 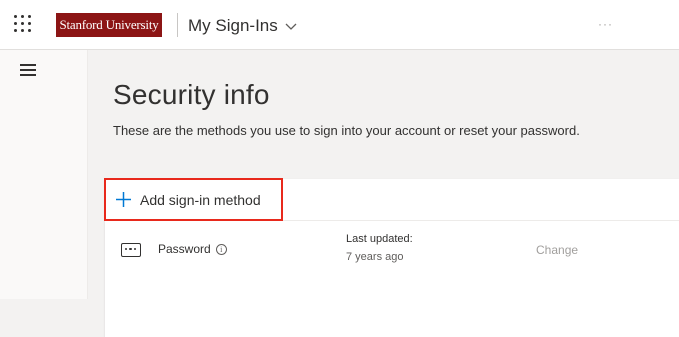 What do you see at coordinates (131, 250) in the screenshot?
I see `password-icon` at bounding box center [131, 250].